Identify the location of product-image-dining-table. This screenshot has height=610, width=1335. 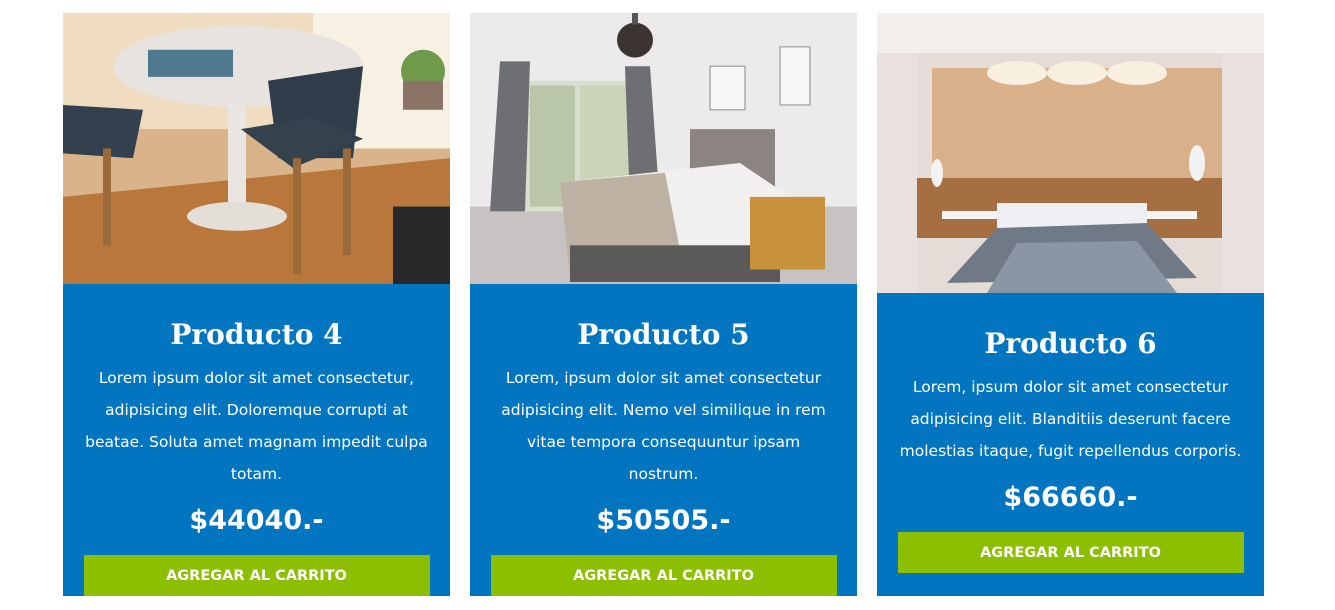
(256, 148).